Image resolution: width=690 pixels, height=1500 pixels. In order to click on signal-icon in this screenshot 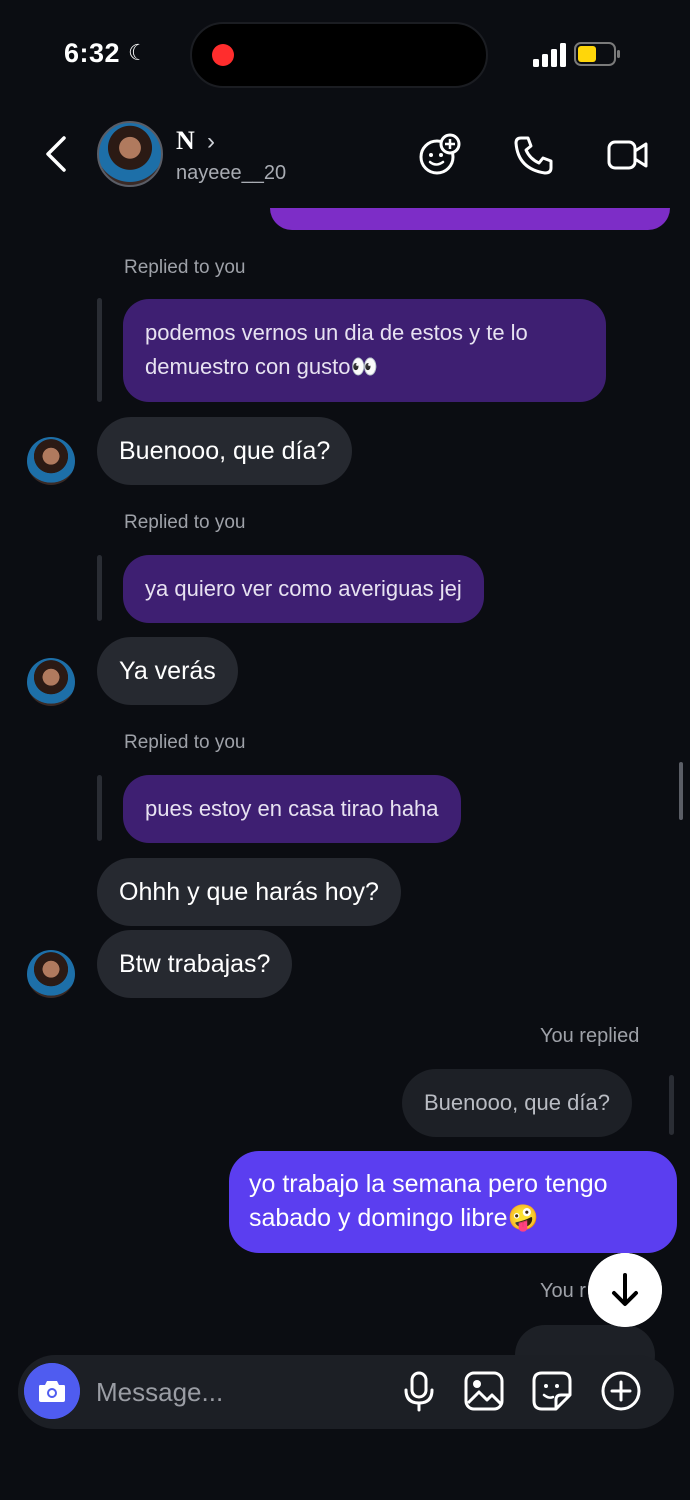, I will do `click(549, 55)`.